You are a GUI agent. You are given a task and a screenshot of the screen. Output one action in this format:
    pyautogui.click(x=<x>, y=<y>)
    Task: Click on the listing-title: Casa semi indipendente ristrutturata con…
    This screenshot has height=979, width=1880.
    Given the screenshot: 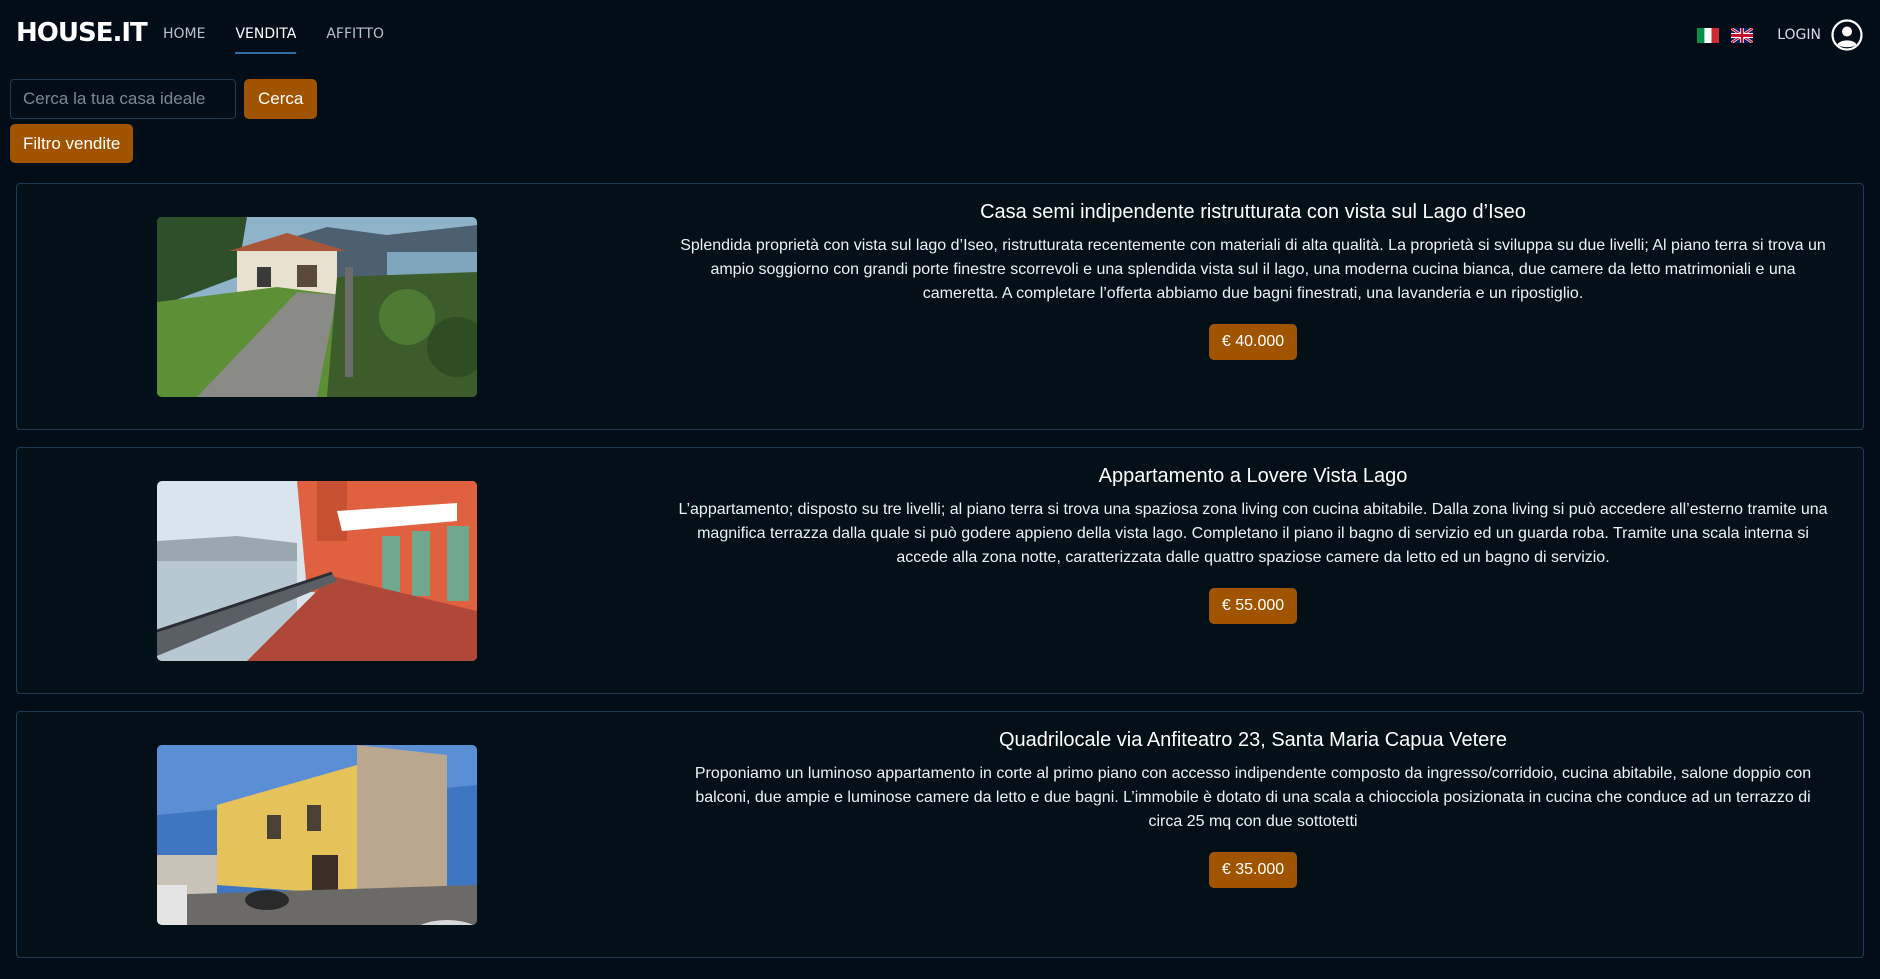 What is the action you would take?
    pyautogui.click(x=1253, y=212)
    